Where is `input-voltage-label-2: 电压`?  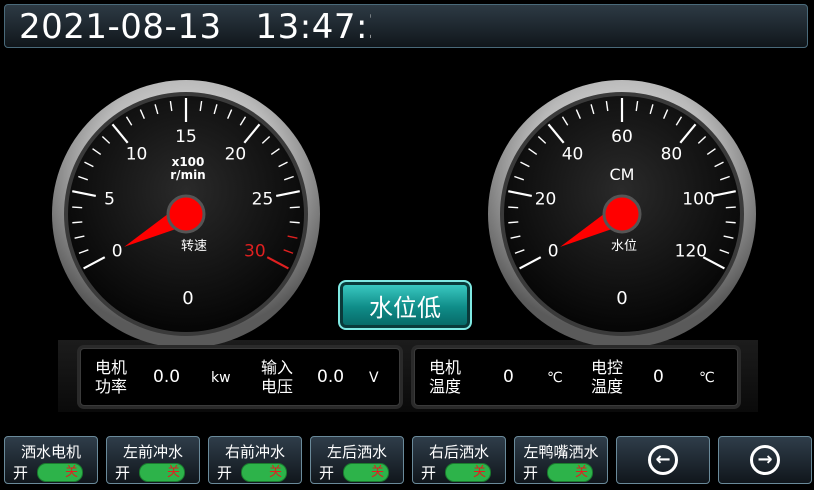 input-voltage-label-2: 电压 is located at coordinates (277, 386).